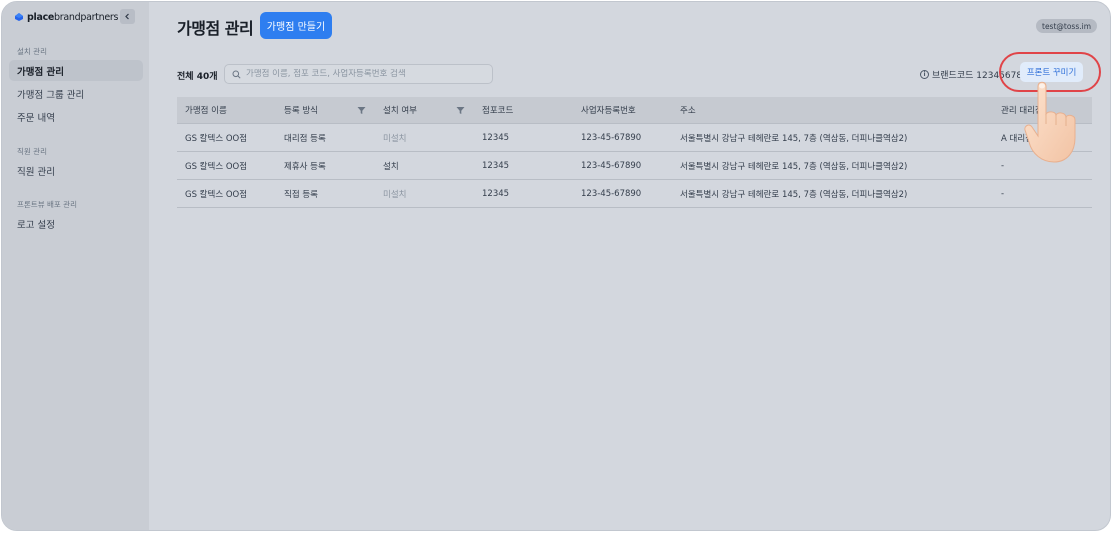 This screenshot has height=533, width=1113. Describe the element at coordinates (498, 111) in the screenshot. I see `column-header-store-code: 점포코드` at that location.